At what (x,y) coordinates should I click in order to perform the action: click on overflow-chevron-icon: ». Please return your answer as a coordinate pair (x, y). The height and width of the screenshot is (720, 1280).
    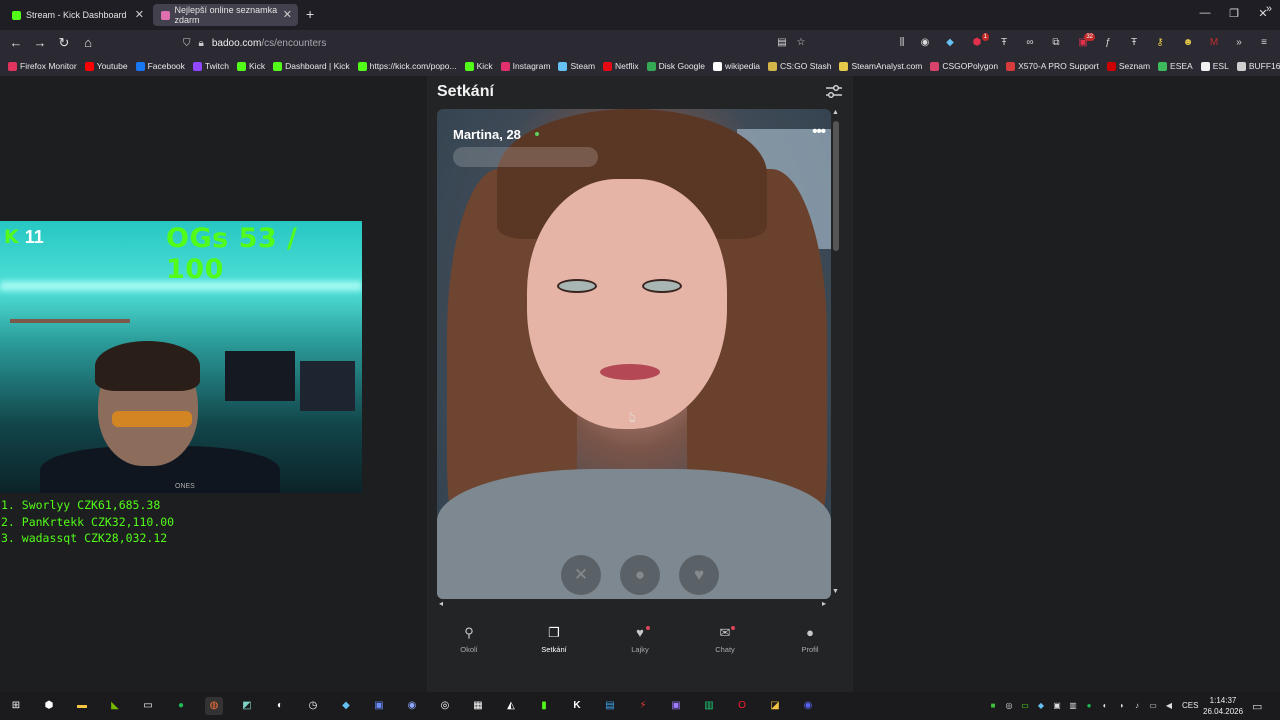
    Looking at the image, I should click on (1239, 43).